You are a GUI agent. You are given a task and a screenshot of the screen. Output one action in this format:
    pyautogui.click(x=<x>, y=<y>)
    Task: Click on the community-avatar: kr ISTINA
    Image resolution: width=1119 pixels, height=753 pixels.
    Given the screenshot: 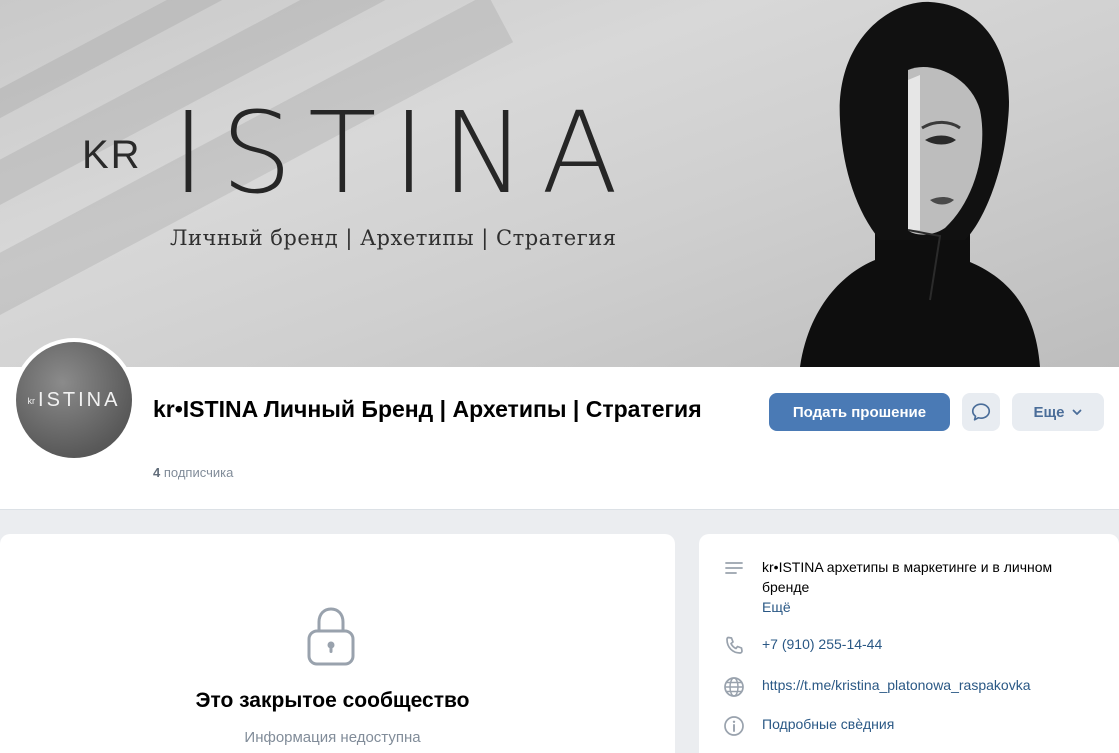 What is the action you would take?
    pyautogui.click(x=74, y=400)
    